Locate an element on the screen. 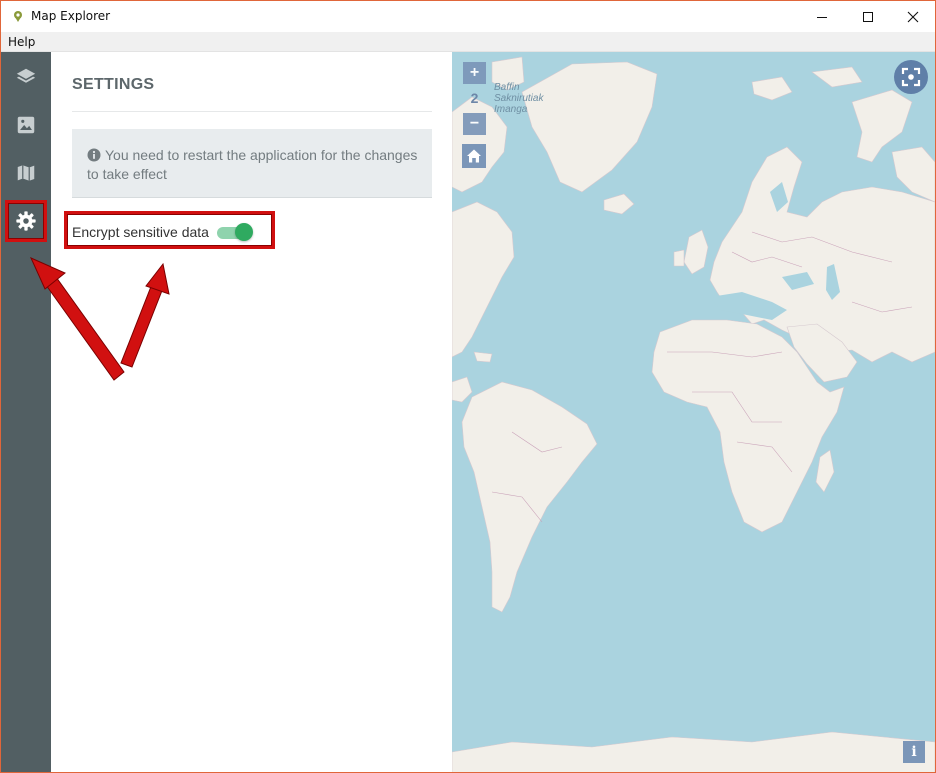  fullscreen-icon is located at coordinates (911, 77).